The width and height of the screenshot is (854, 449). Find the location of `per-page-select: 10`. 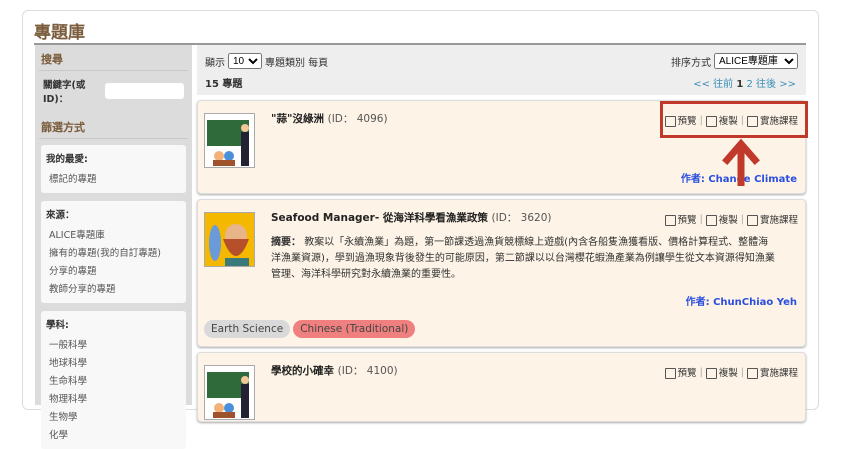

per-page-select: 10 is located at coordinates (245, 61).